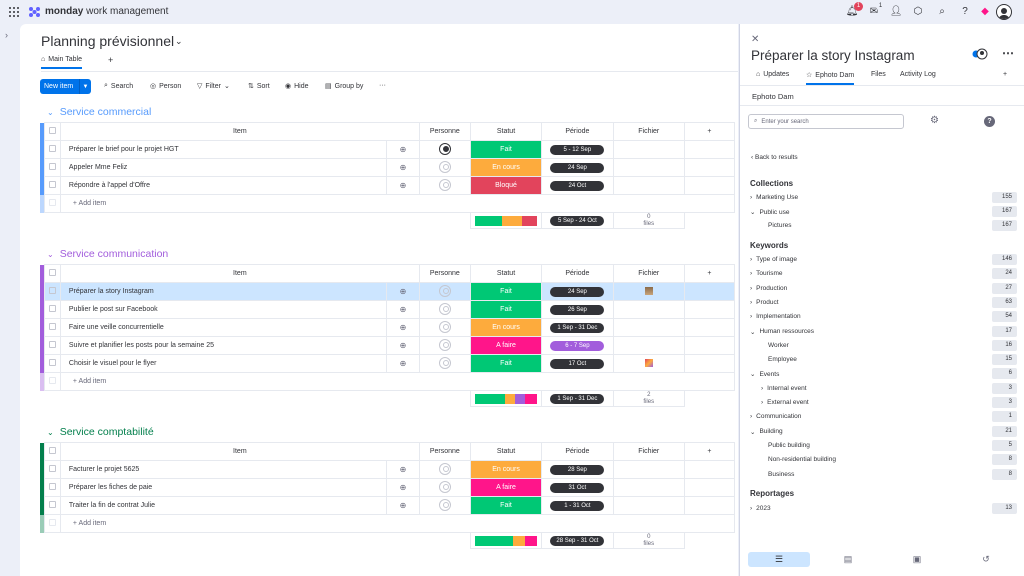  I want to click on list-view-icon: ☰, so click(779, 559).